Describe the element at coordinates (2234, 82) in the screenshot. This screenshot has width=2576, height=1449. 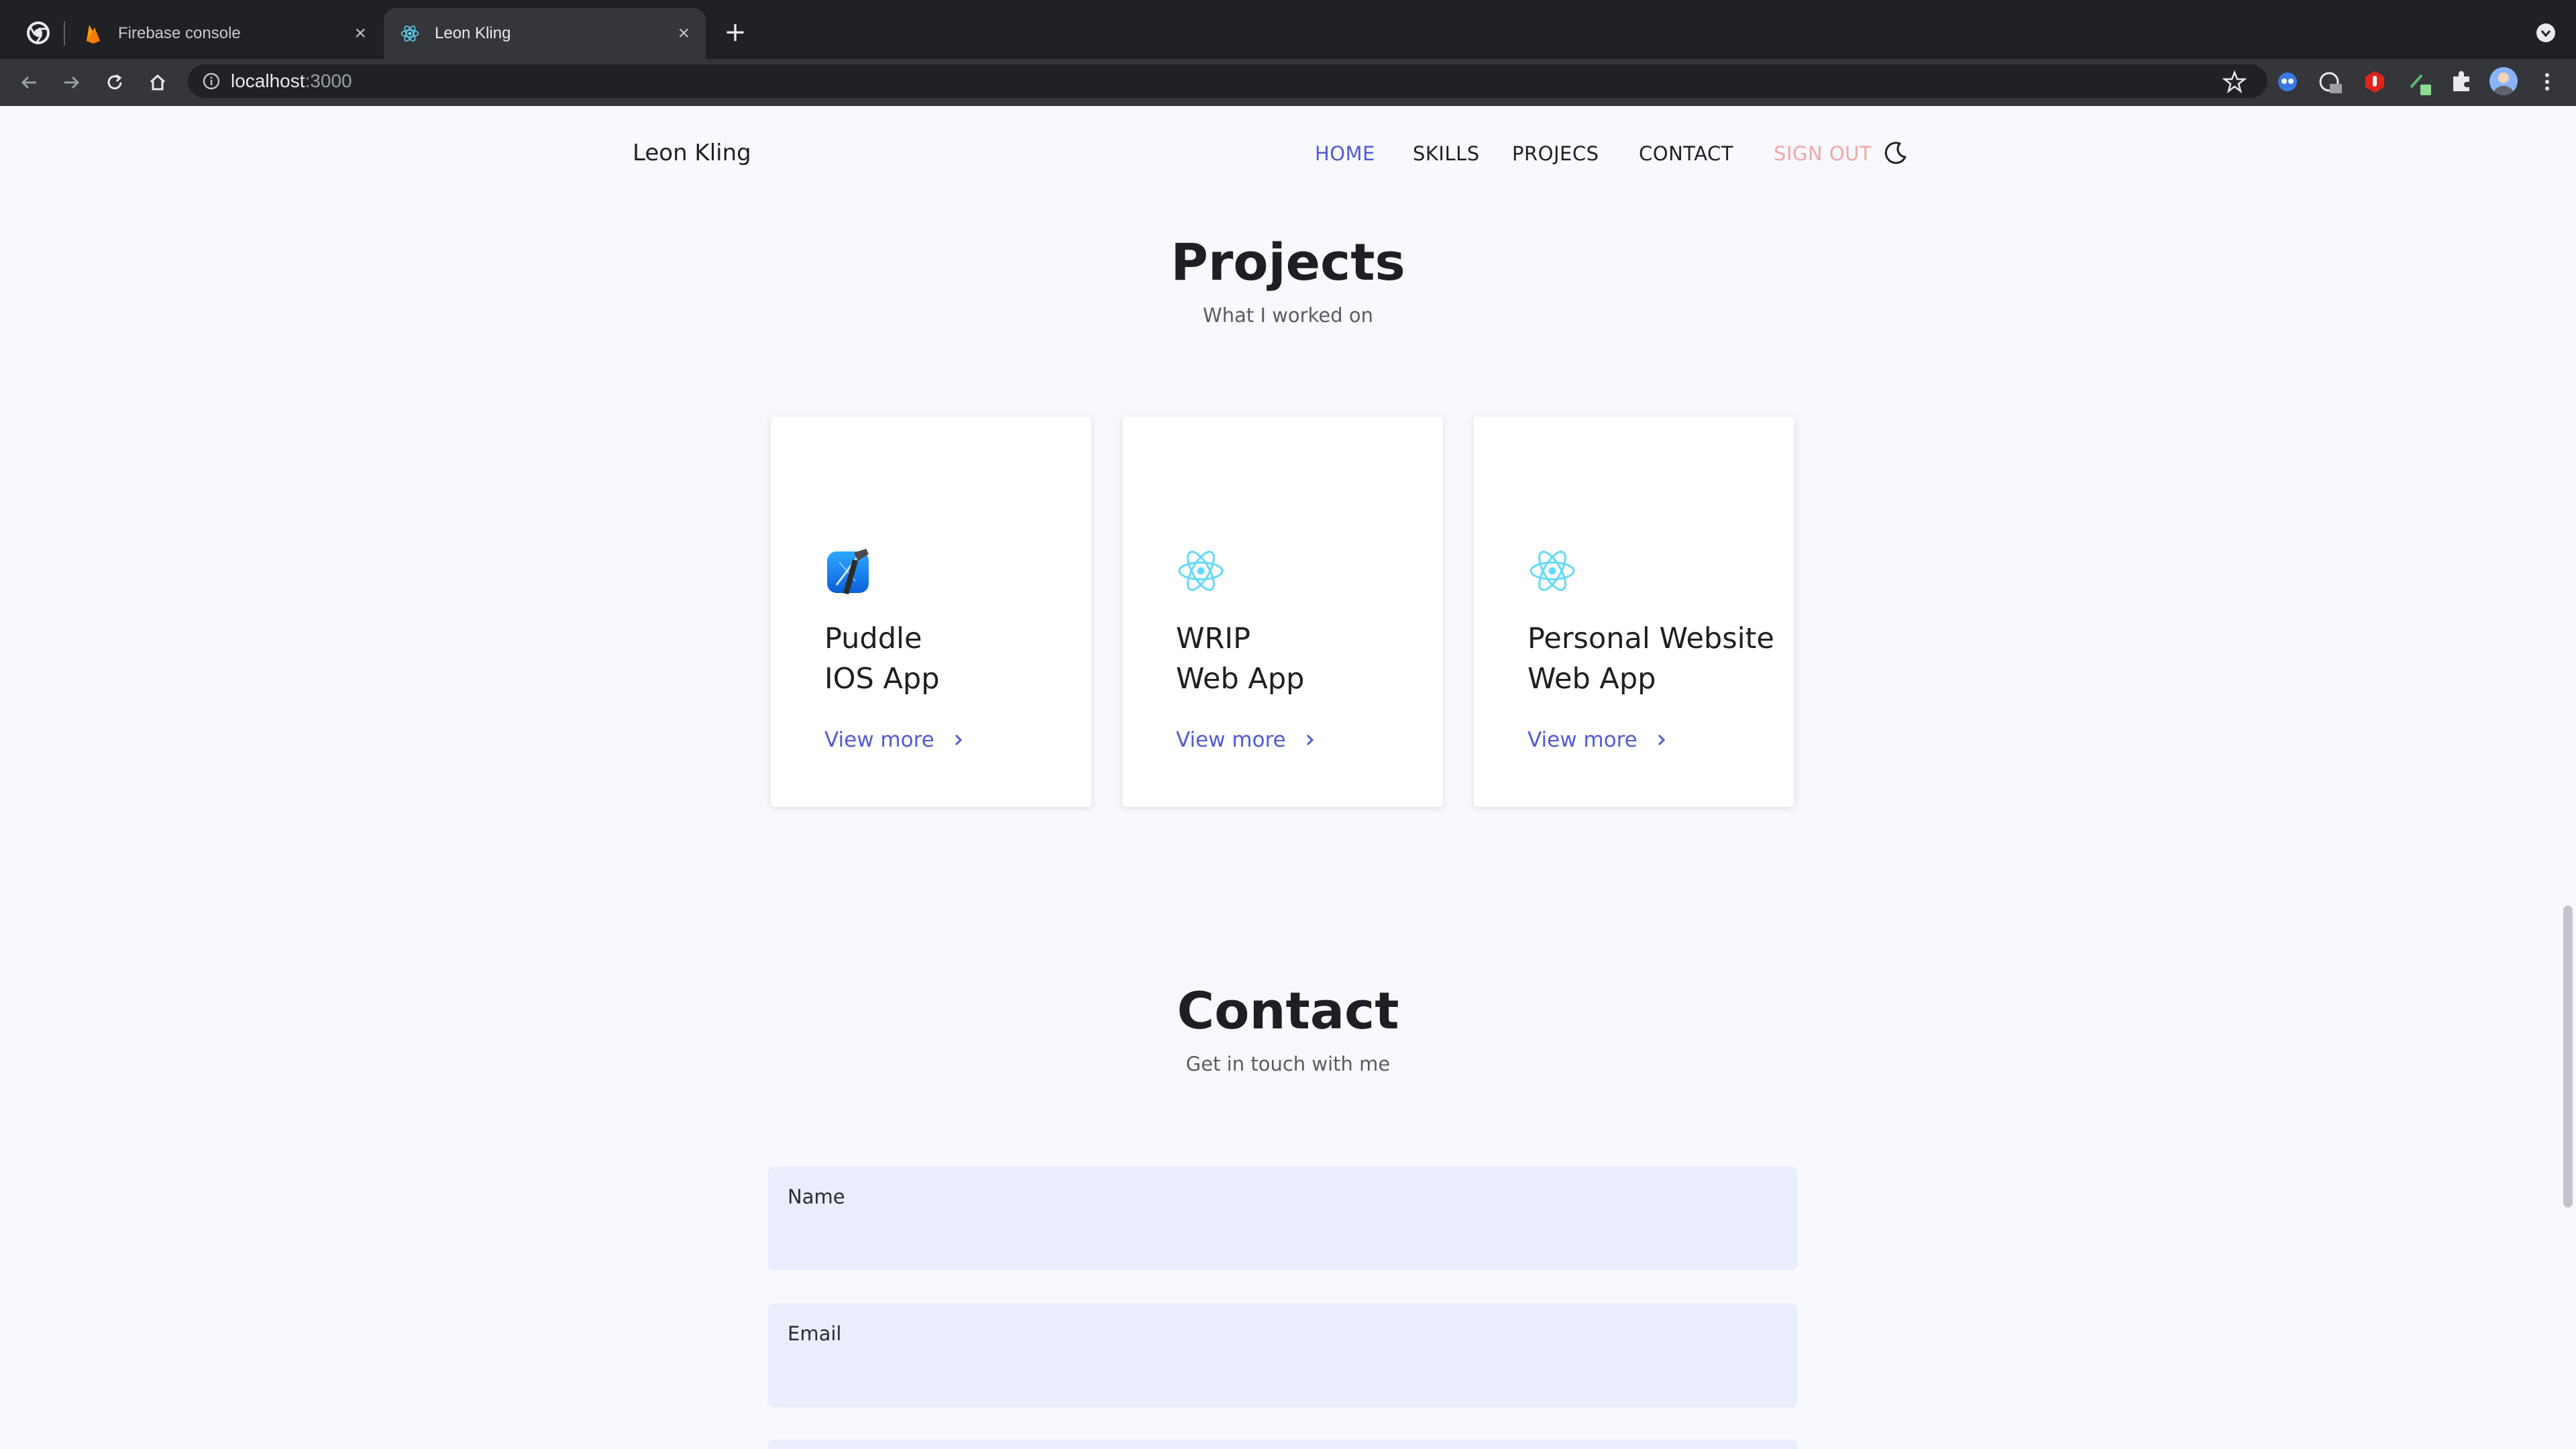
I see `bookmark-star-icon` at that location.